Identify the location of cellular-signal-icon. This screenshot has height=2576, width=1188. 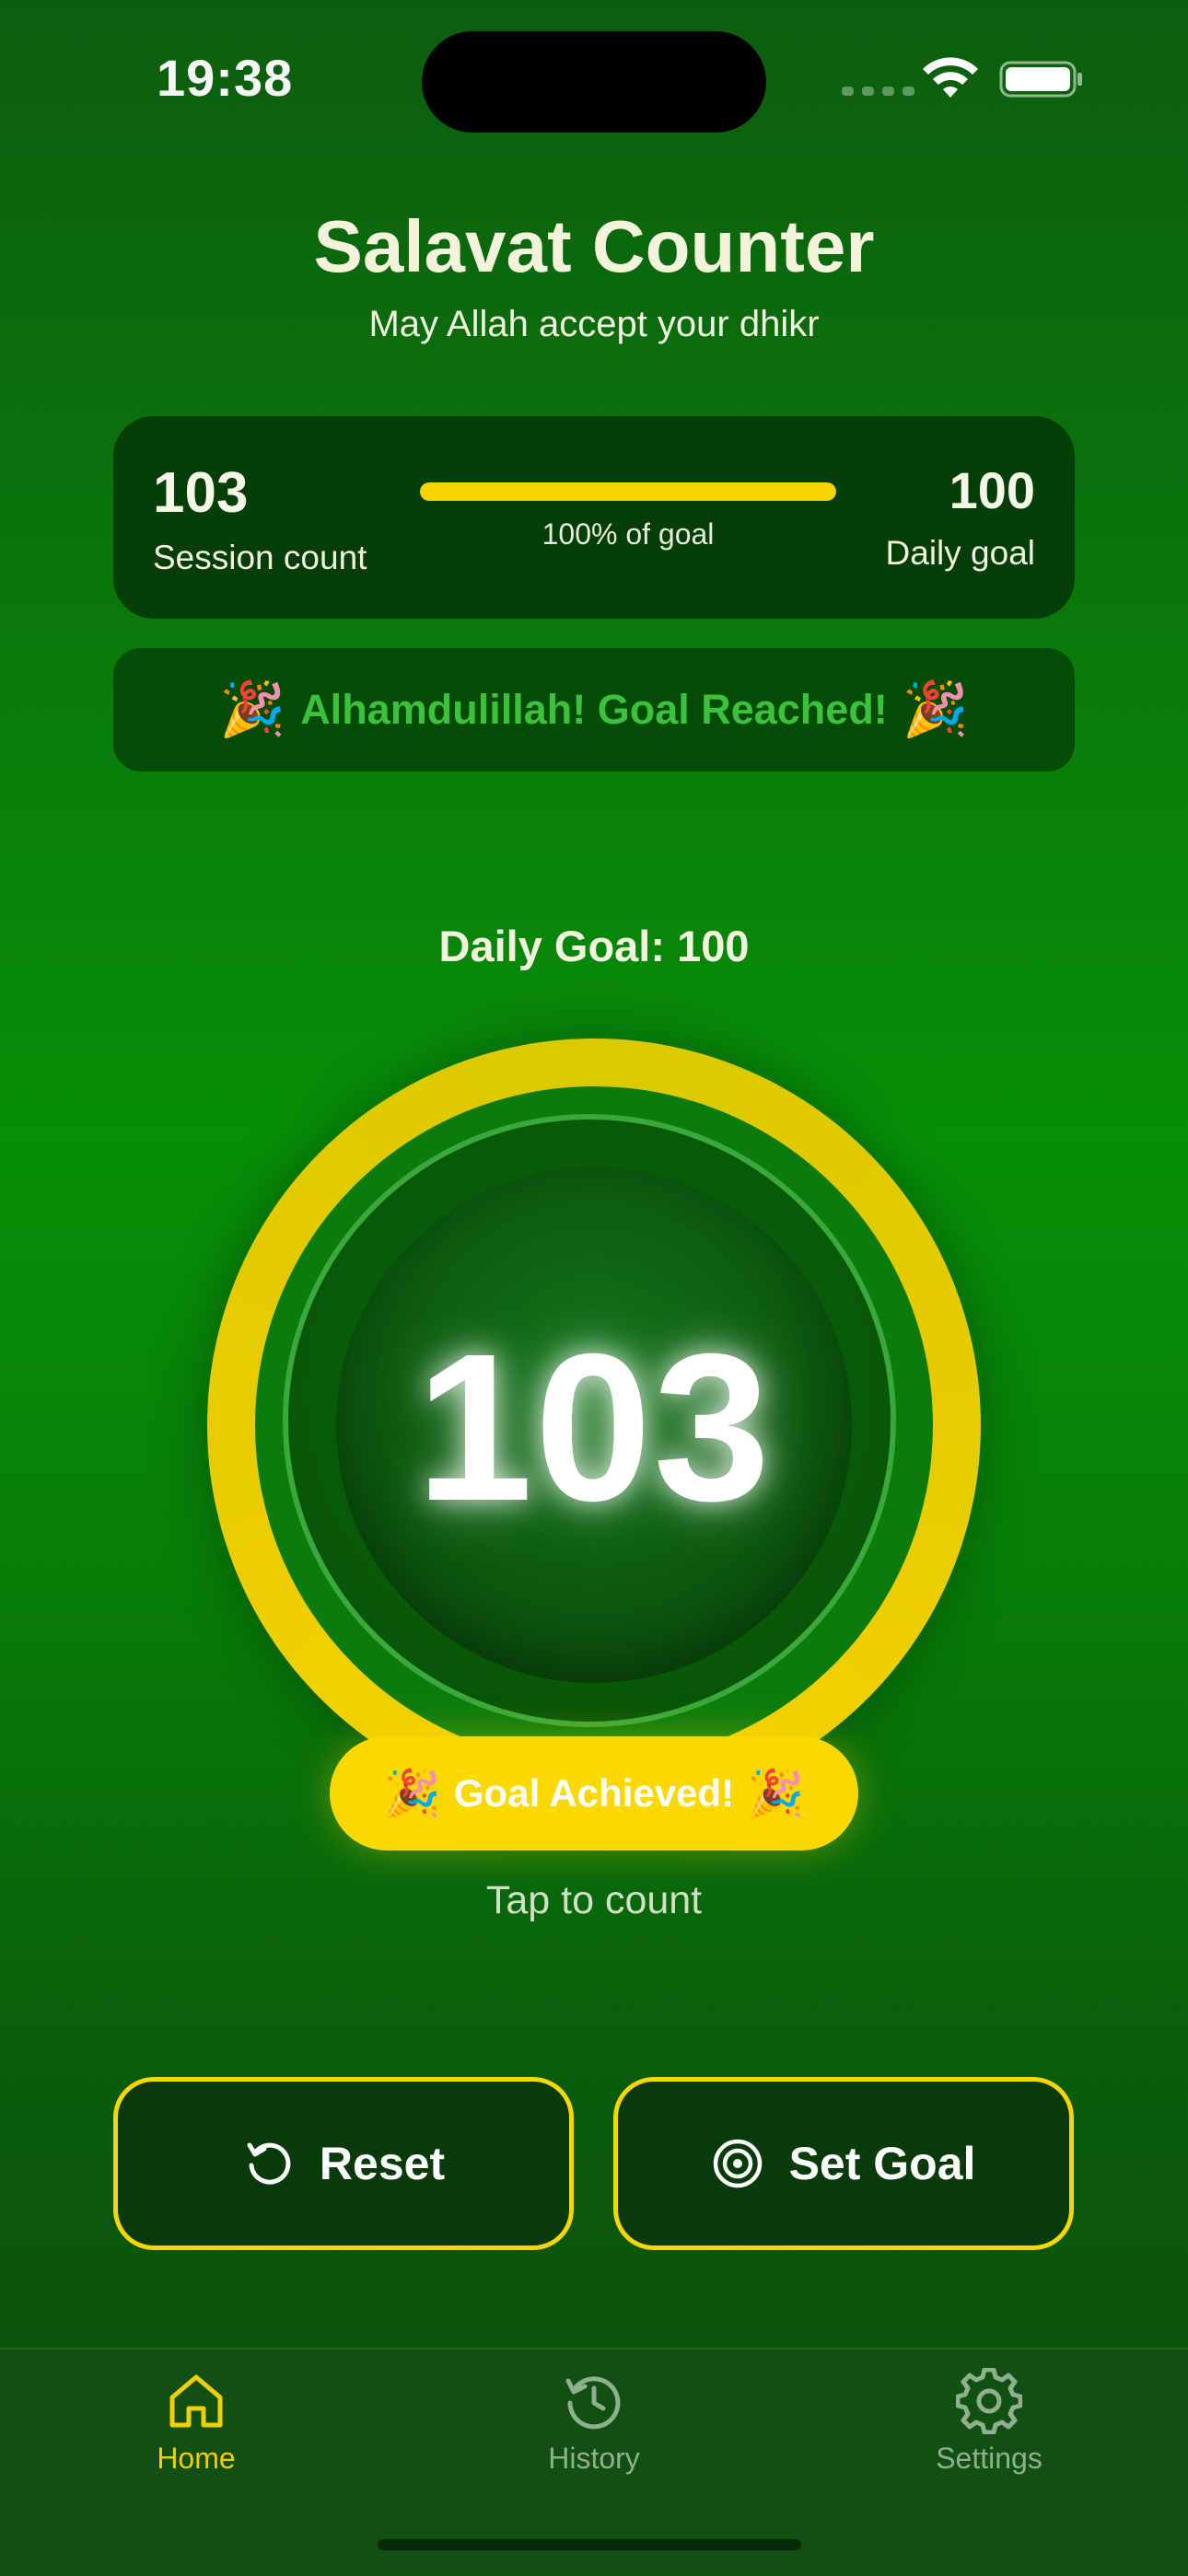
(878, 91).